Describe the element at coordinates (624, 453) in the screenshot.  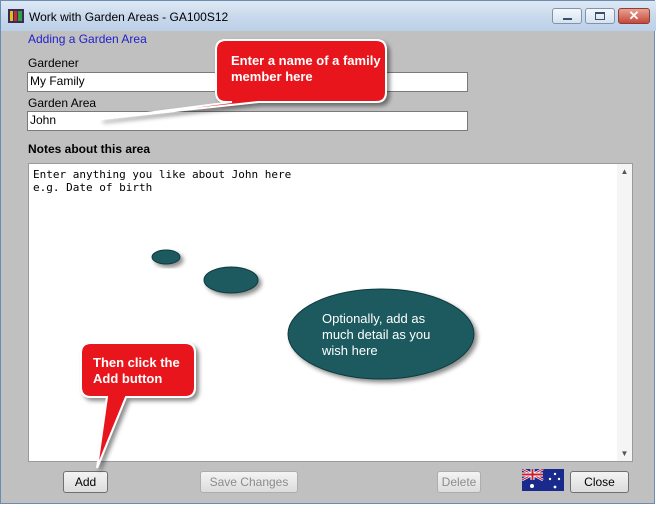
I see `scroll-down-icon: ▼` at that location.